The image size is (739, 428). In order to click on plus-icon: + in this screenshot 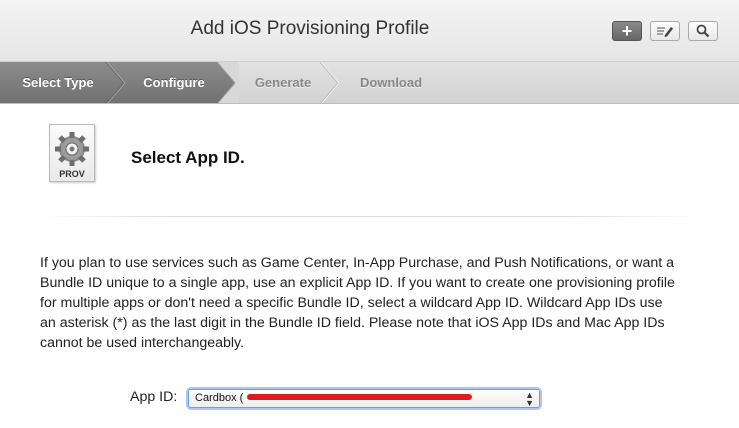, I will do `click(627, 30)`.